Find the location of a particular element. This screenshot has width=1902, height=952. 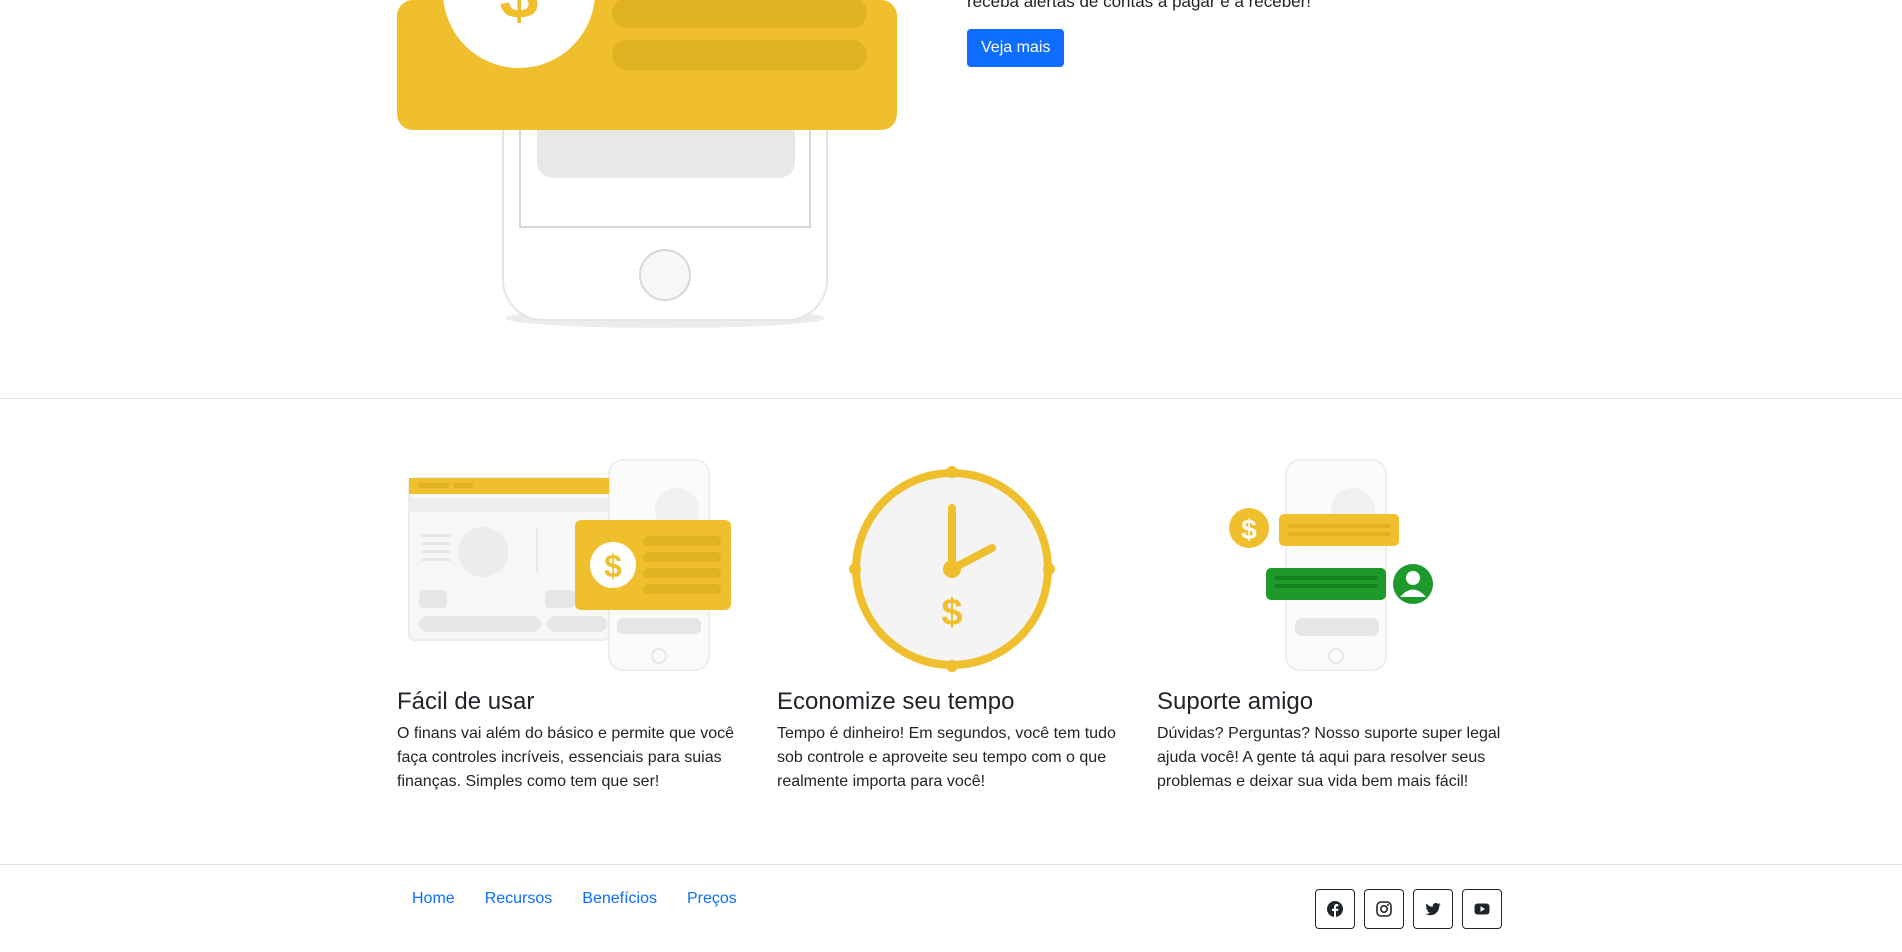

phone-payment-illustration: $ is located at coordinates (647, 164).